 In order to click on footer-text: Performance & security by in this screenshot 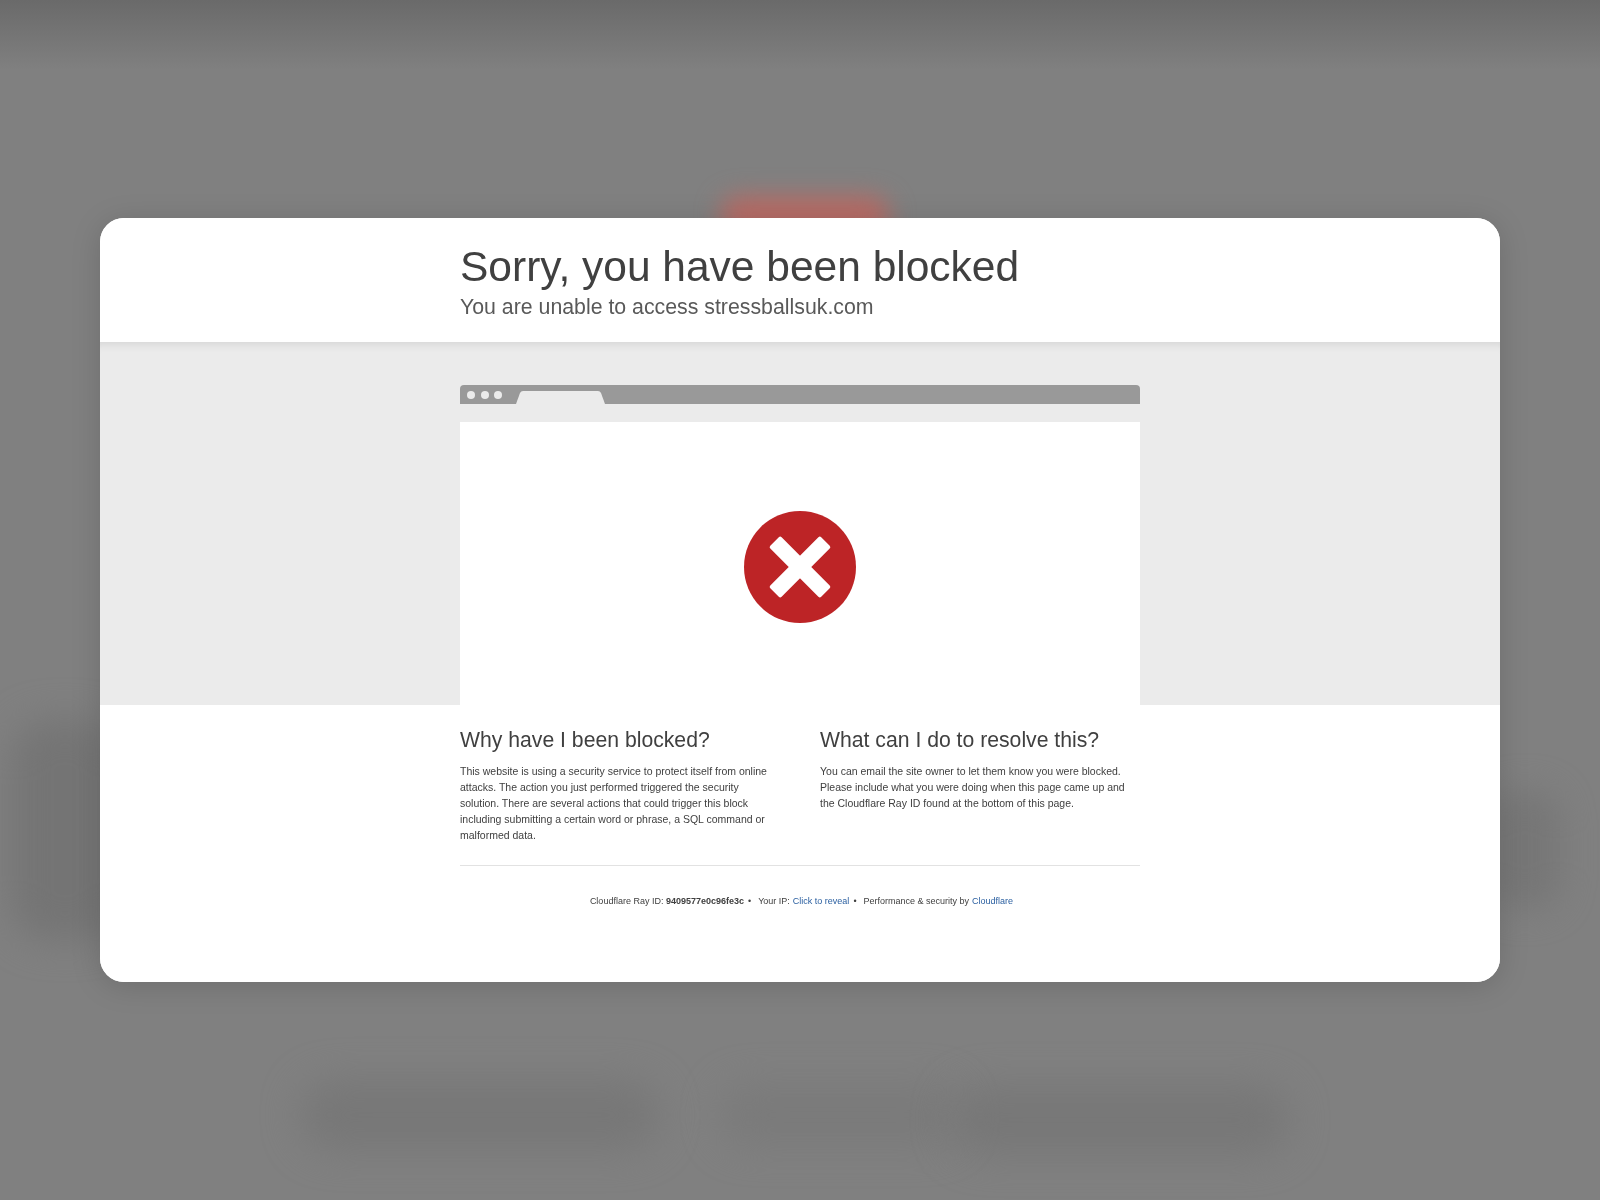, I will do `click(916, 901)`.